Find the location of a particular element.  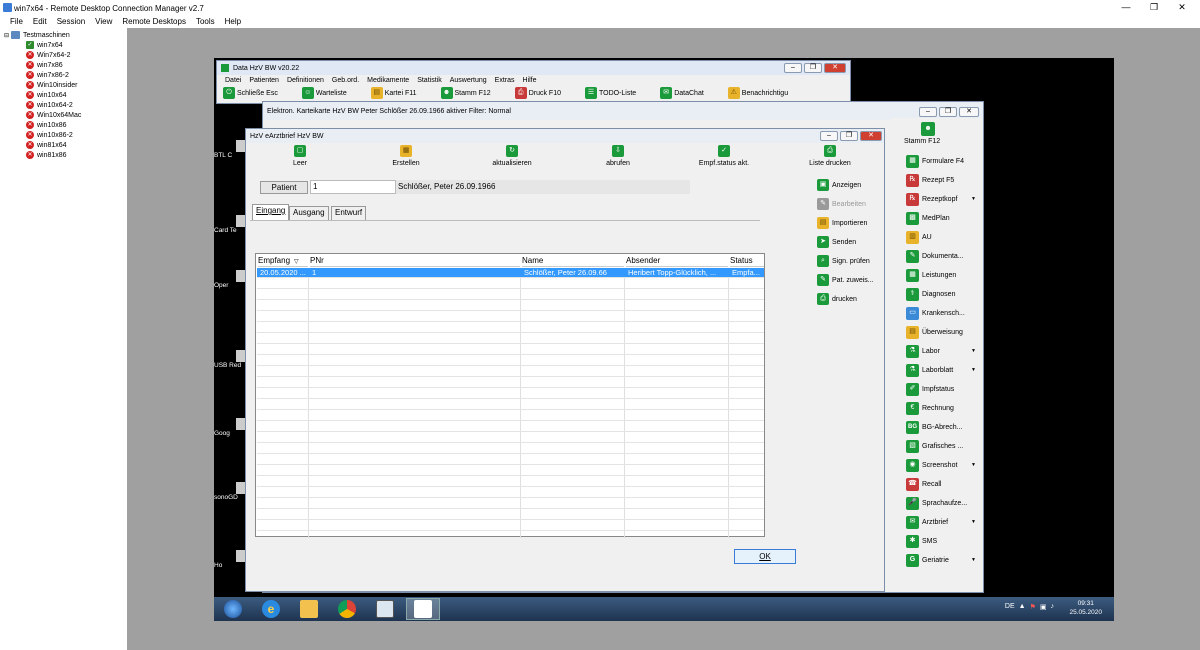

desktop-icon: Goog is located at coordinates (230, 427).